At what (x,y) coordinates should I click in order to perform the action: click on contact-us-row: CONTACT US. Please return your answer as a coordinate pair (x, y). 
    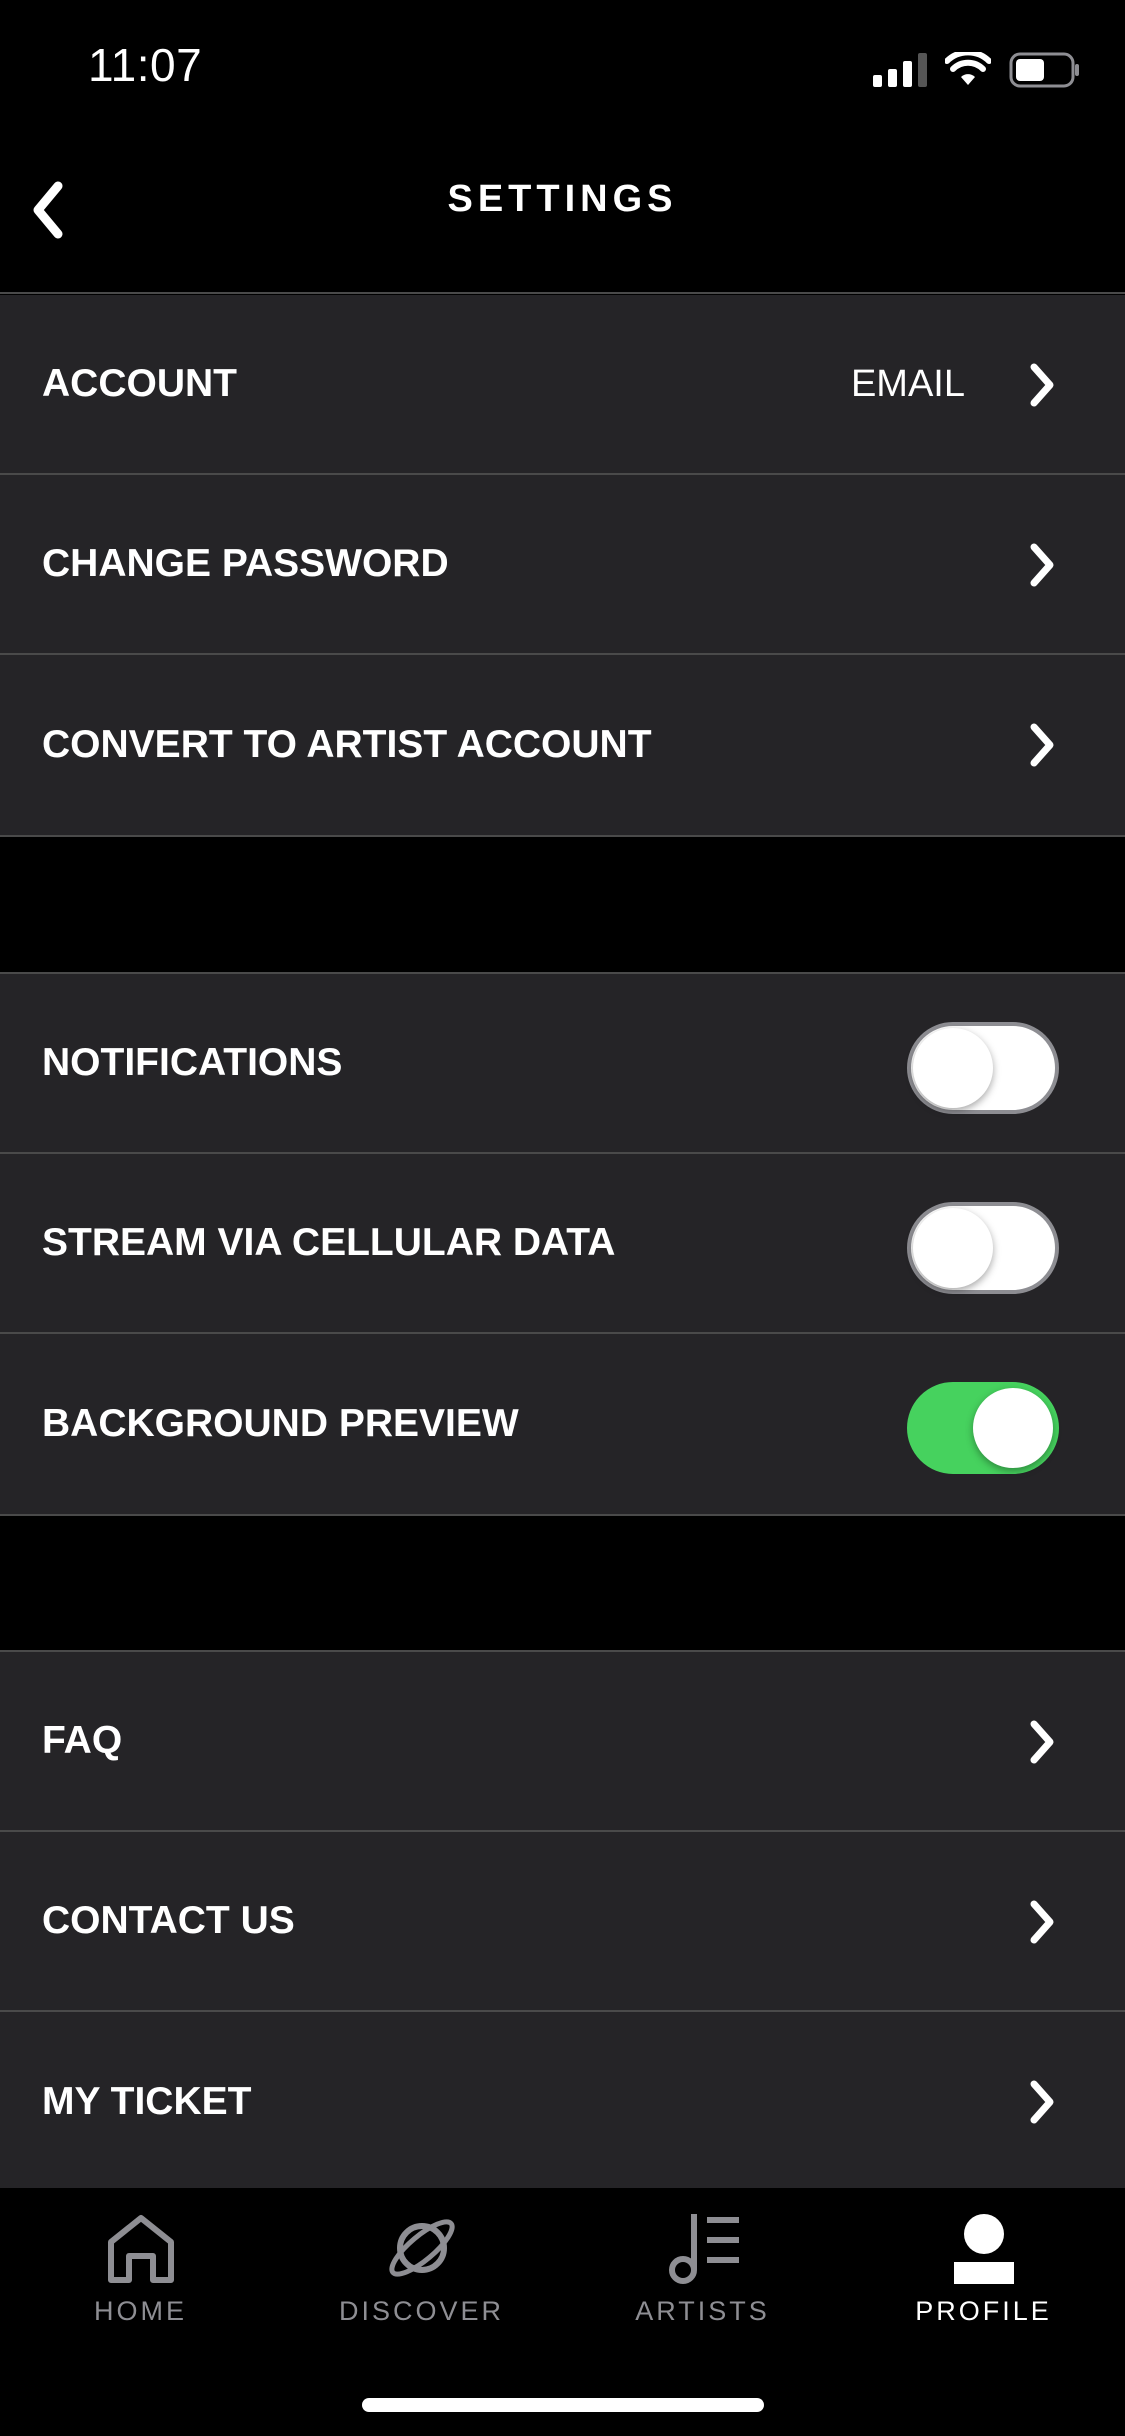
    Looking at the image, I should click on (562, 1922).